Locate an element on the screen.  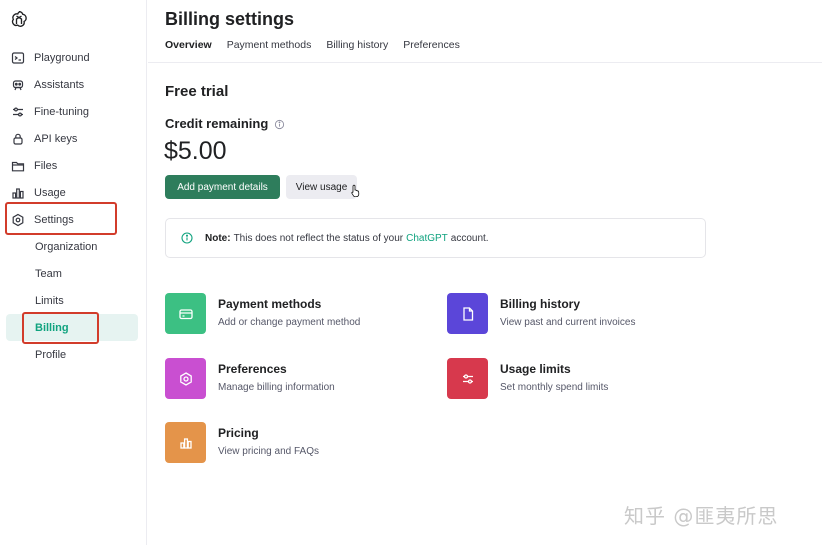
sidebar-item-usage: Usage is located at coordinates (73, 192).